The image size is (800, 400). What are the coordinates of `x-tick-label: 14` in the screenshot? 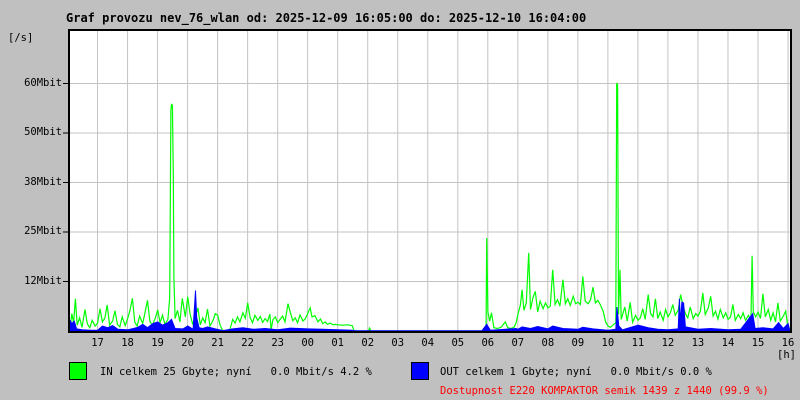 It's located at (728, 343).